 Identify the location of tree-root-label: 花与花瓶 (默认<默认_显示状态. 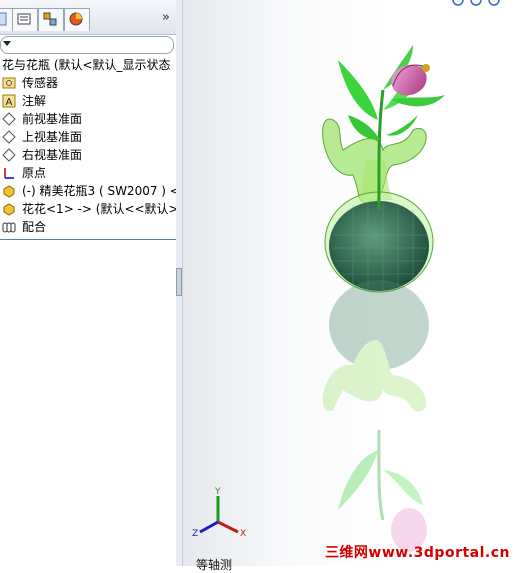
(86, 65).